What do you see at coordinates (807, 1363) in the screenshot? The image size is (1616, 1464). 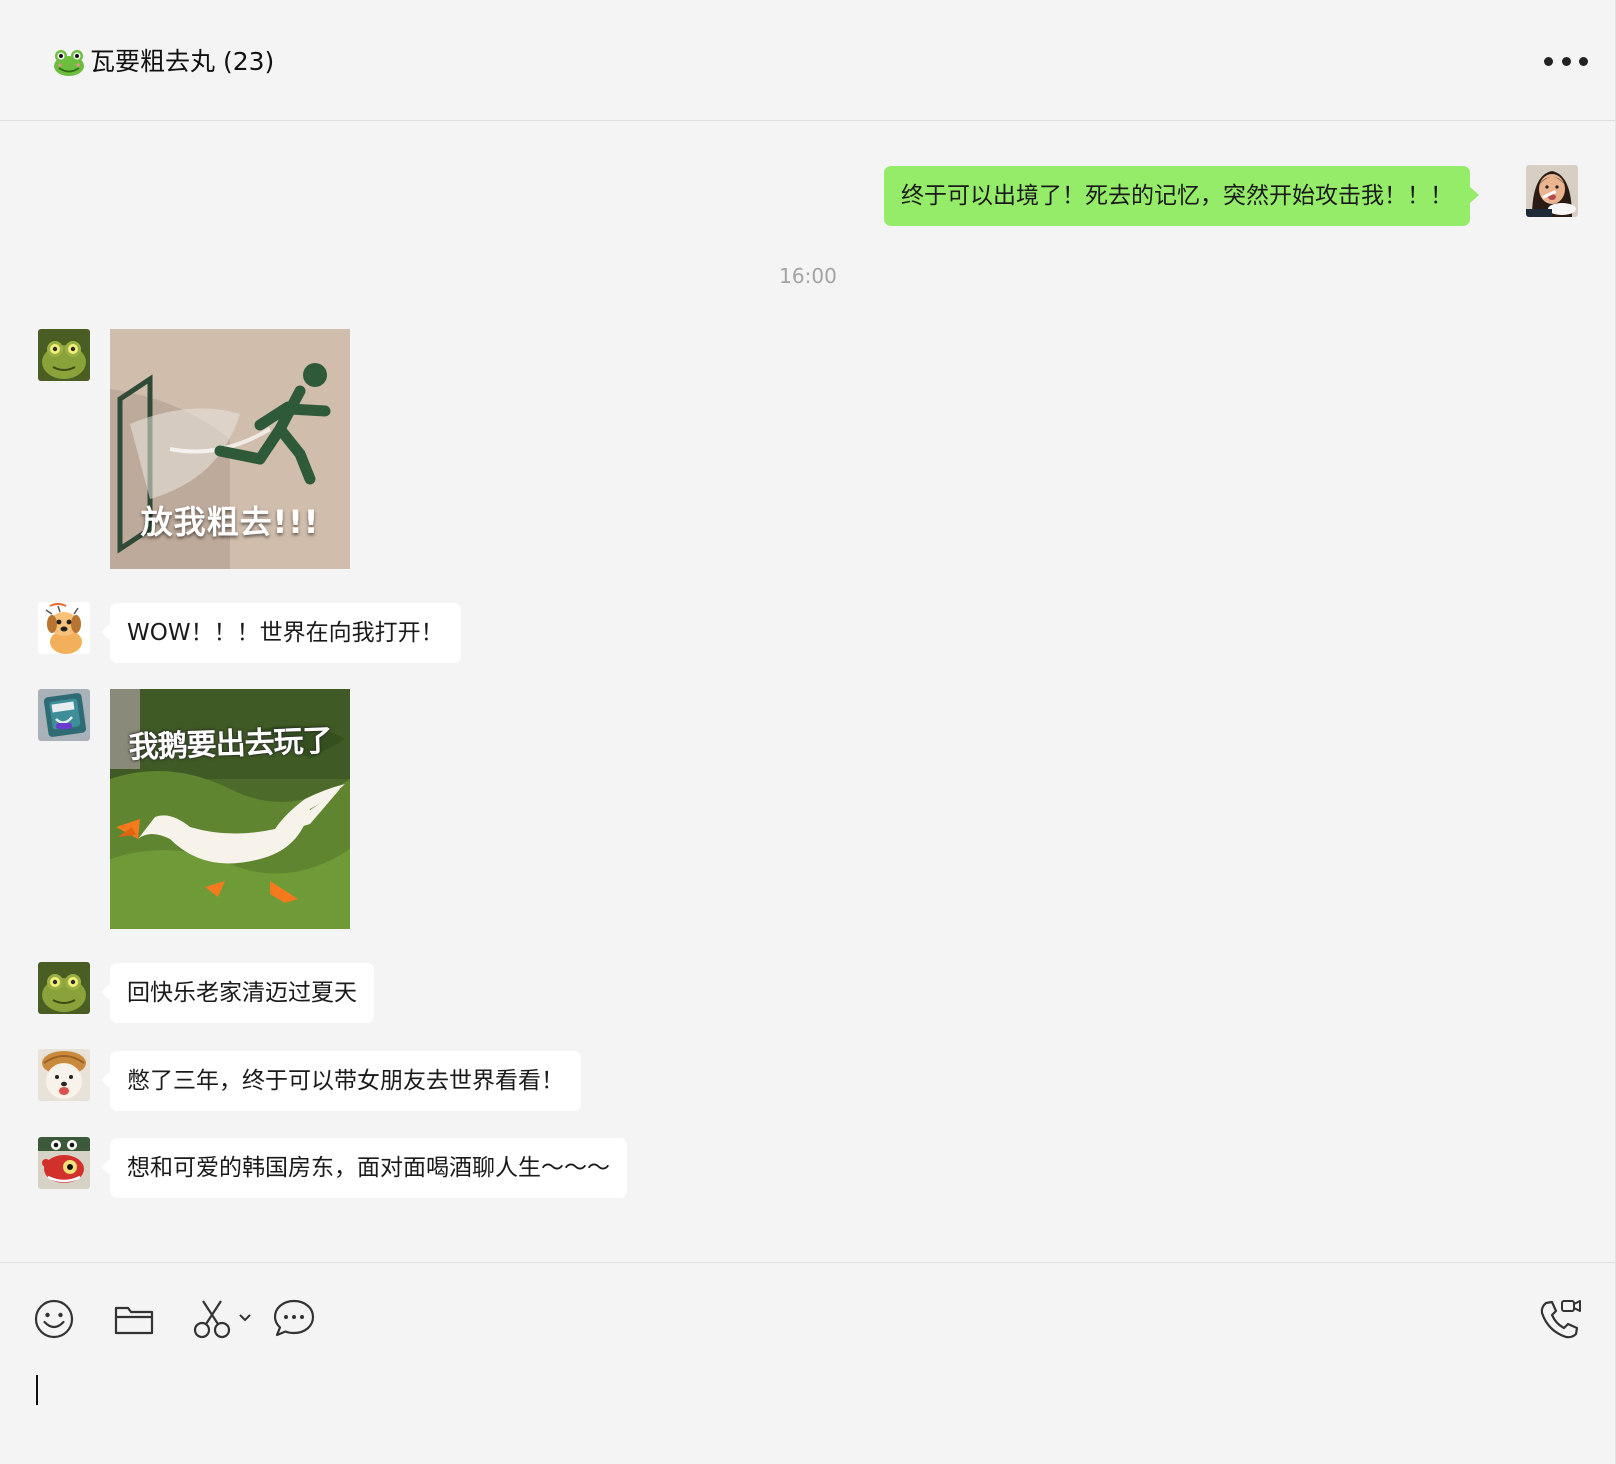 I see `message-input-area` at bounding box center [807, 1363].